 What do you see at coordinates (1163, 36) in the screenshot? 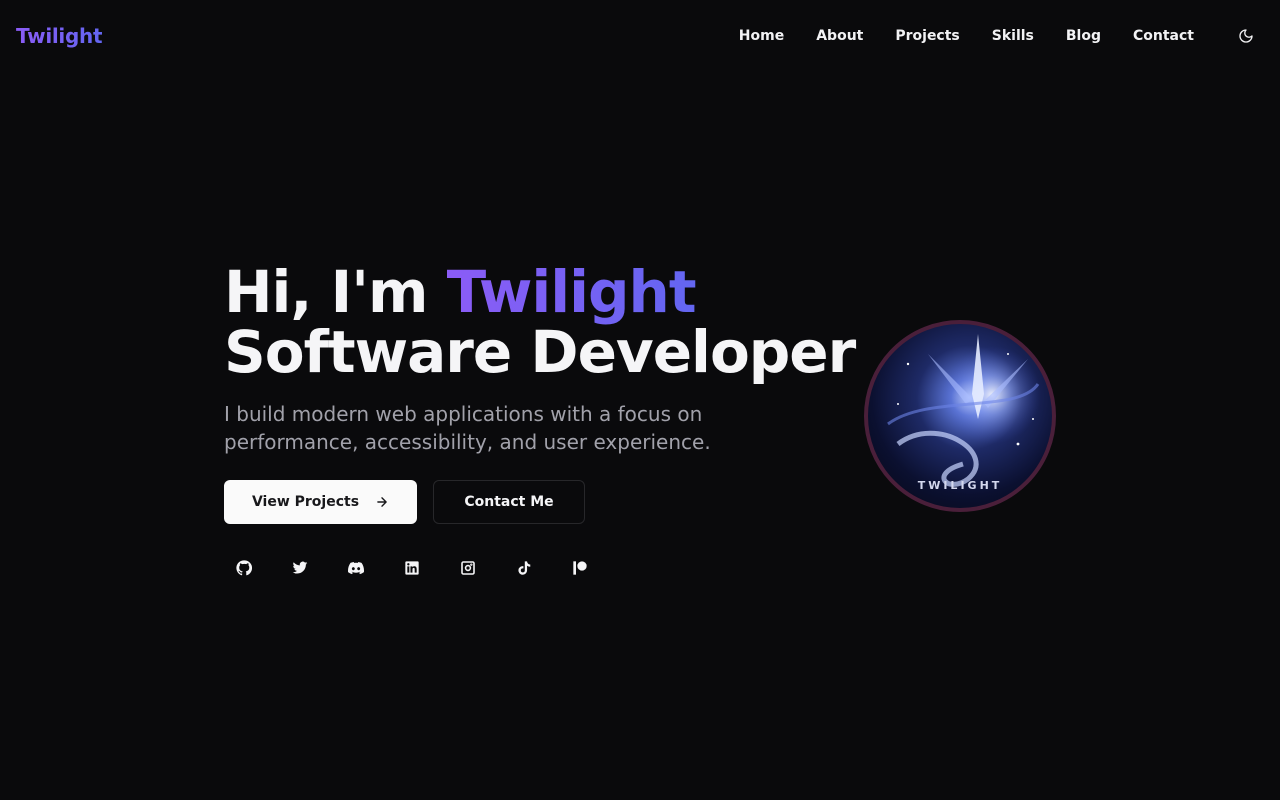
I see `nav-contact: Contact` at bounding box center [1163, 36].